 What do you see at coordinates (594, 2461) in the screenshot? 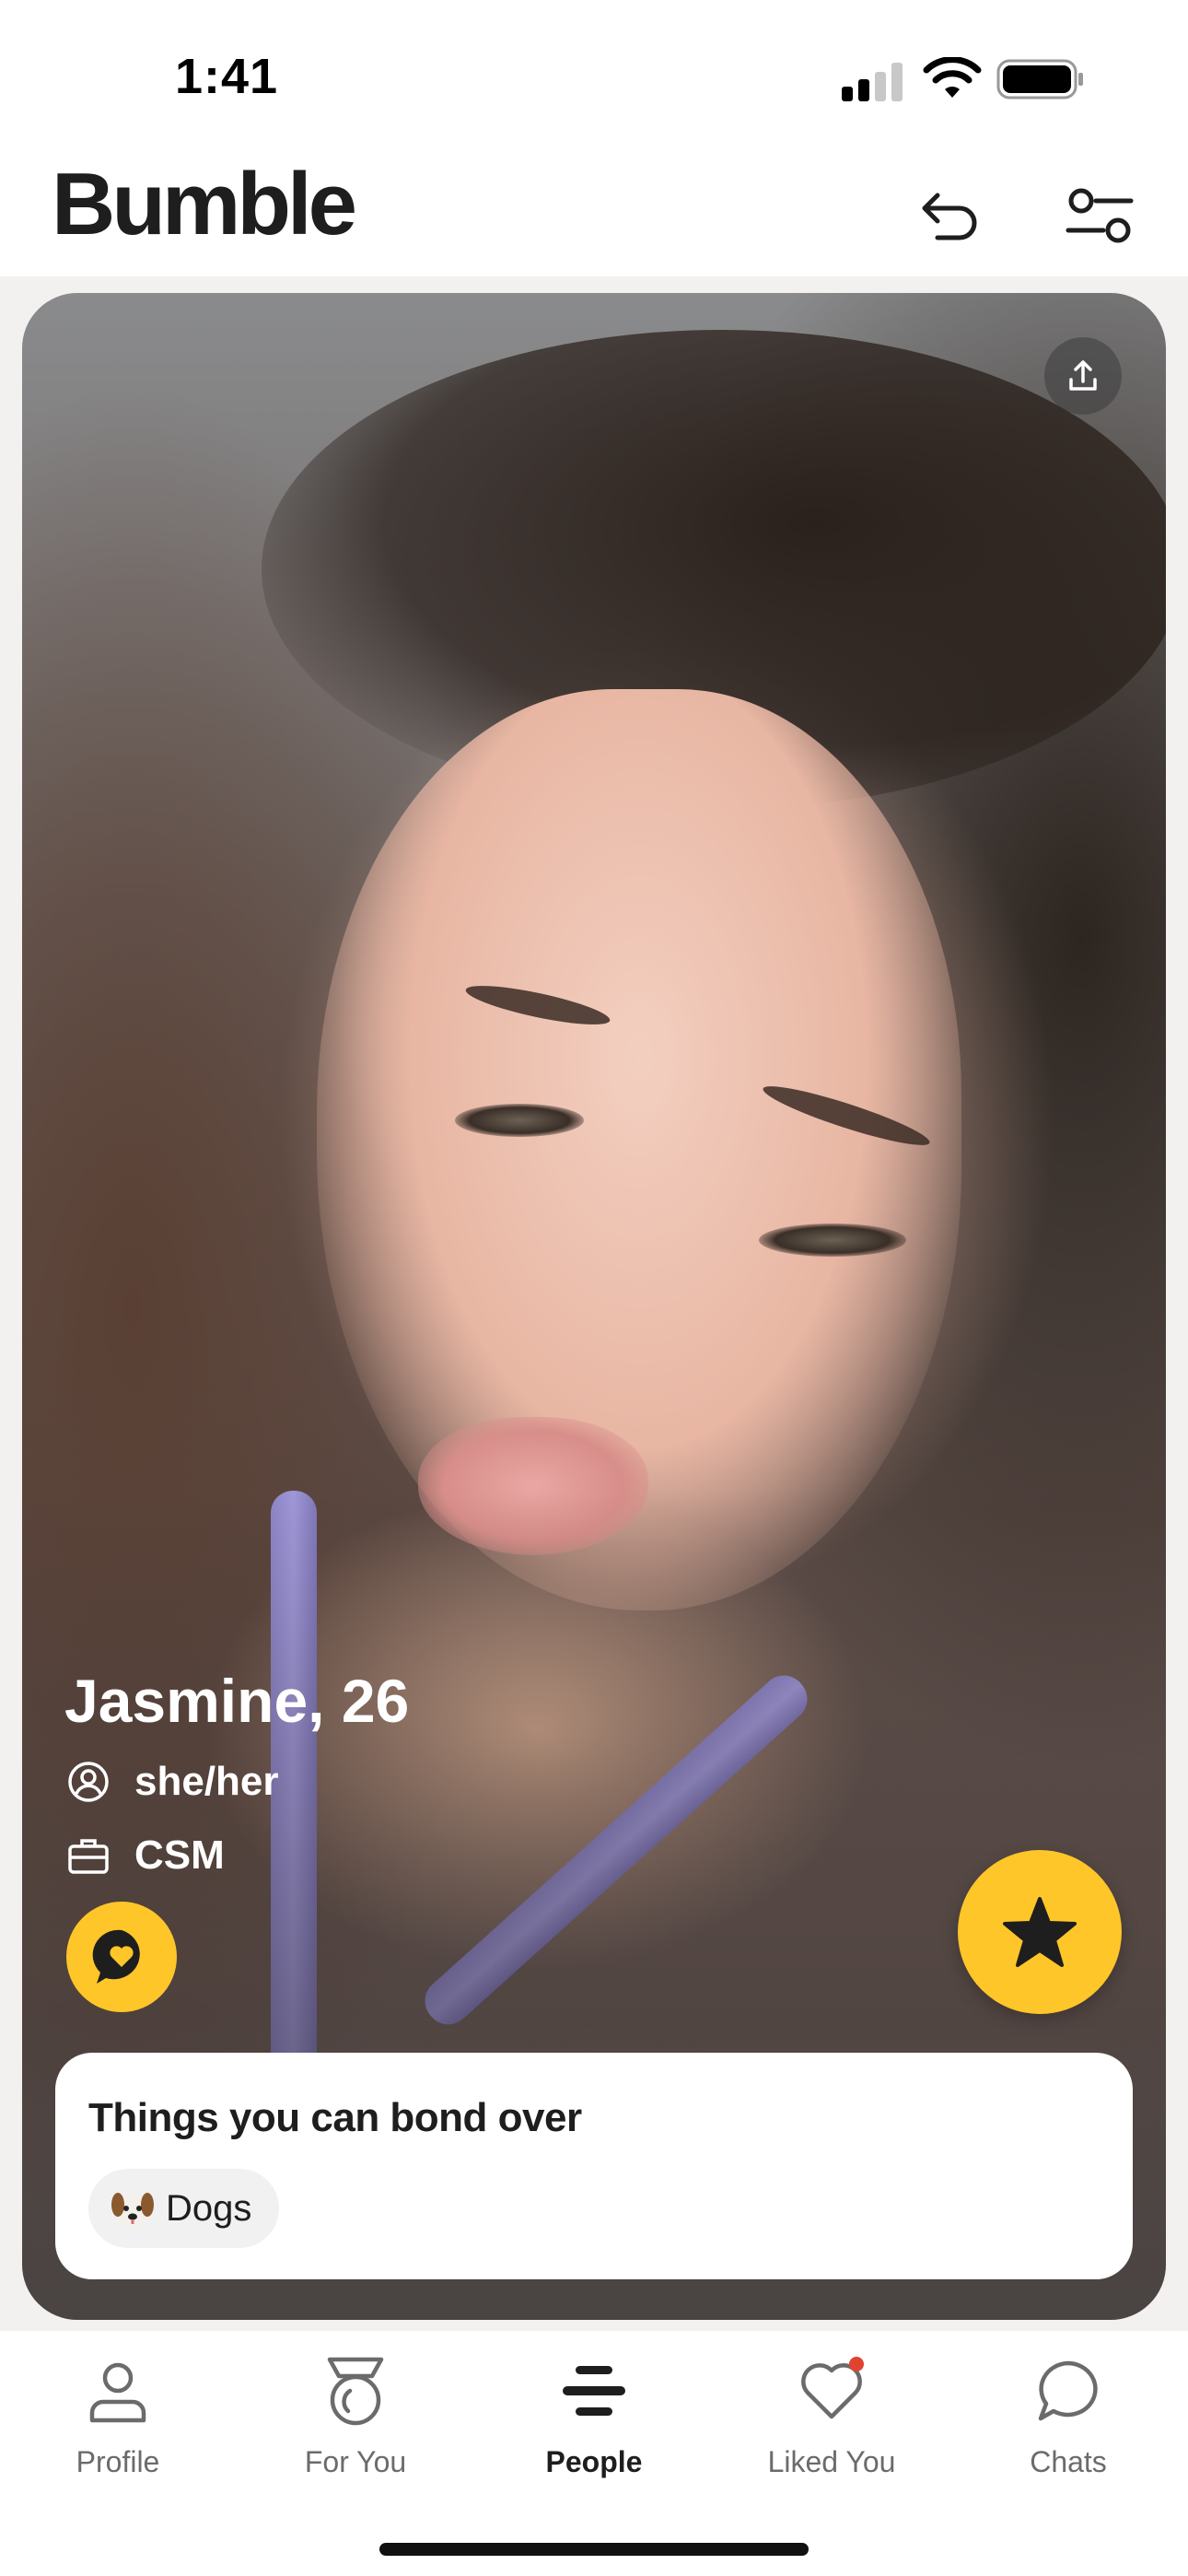
I see `tab-label: People` at bounding box center [594, 2461].